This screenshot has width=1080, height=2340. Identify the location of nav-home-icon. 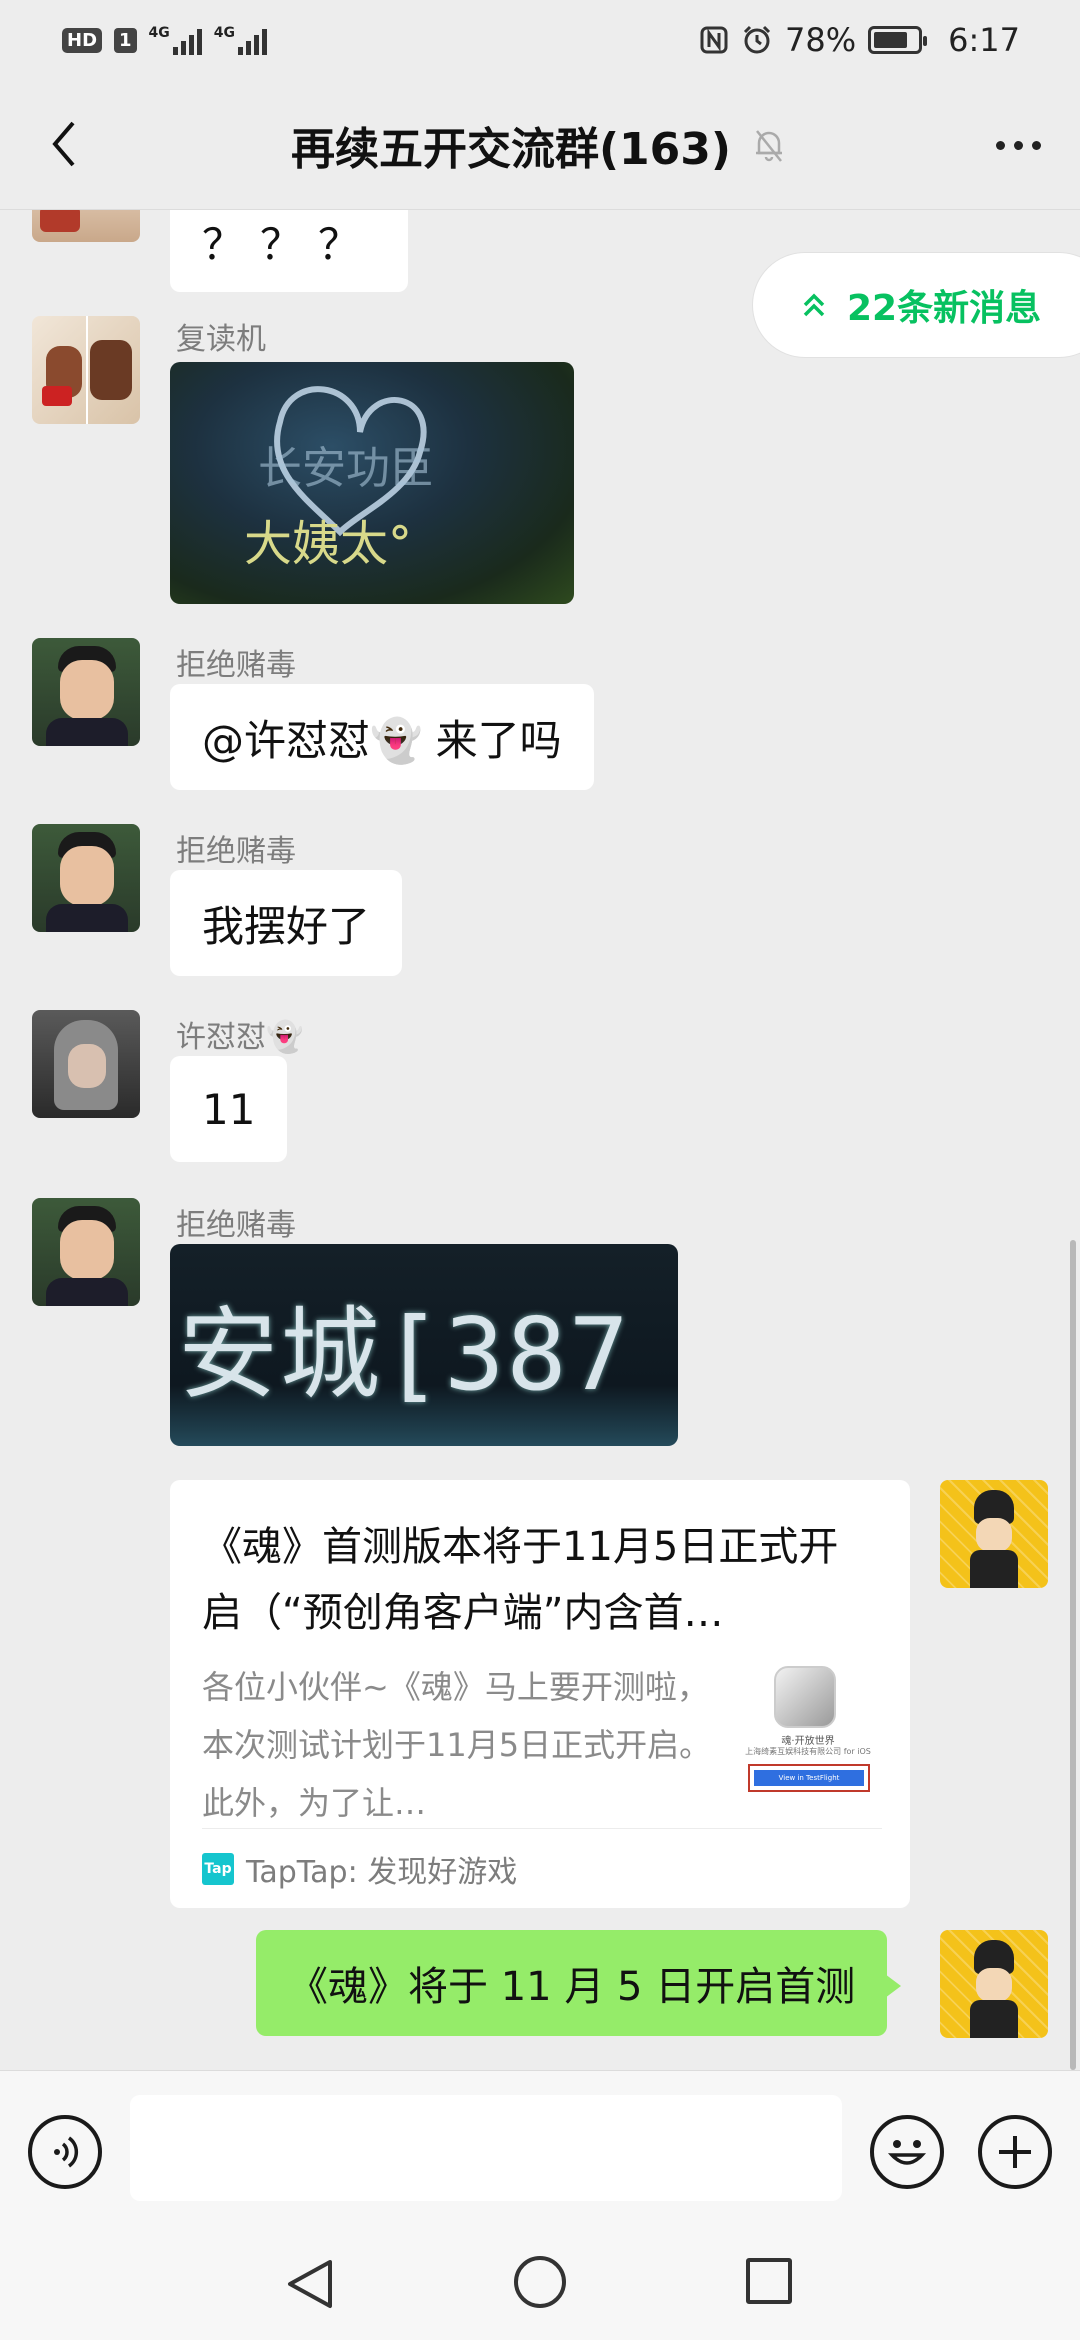
(540, 2282).